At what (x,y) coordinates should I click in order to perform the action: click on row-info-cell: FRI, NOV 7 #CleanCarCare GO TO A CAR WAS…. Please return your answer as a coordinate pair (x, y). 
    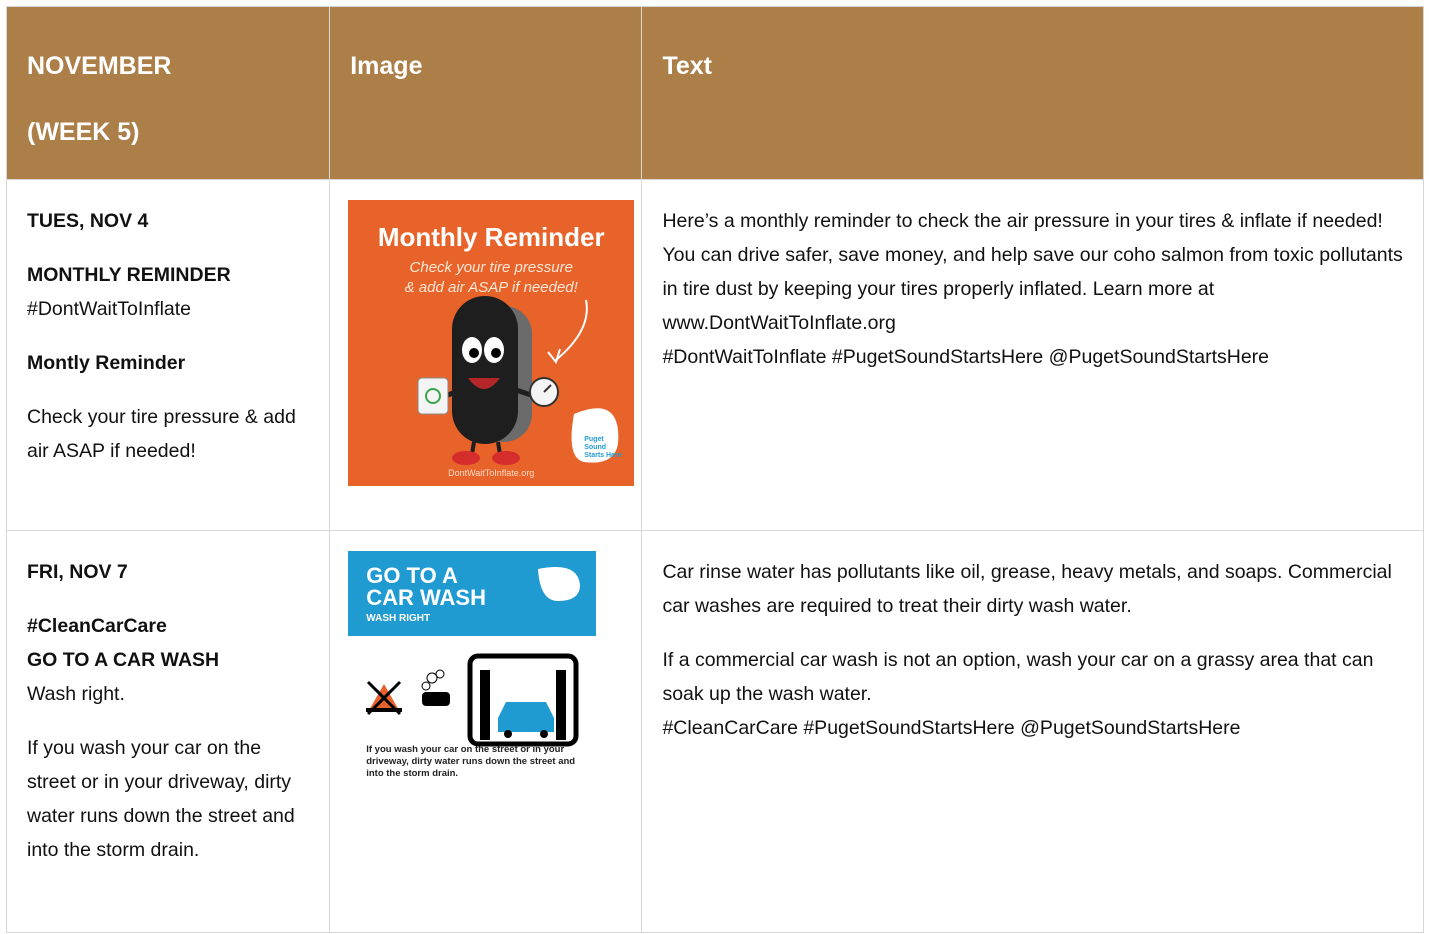
    Looking at the image, I should click on (168, 731).